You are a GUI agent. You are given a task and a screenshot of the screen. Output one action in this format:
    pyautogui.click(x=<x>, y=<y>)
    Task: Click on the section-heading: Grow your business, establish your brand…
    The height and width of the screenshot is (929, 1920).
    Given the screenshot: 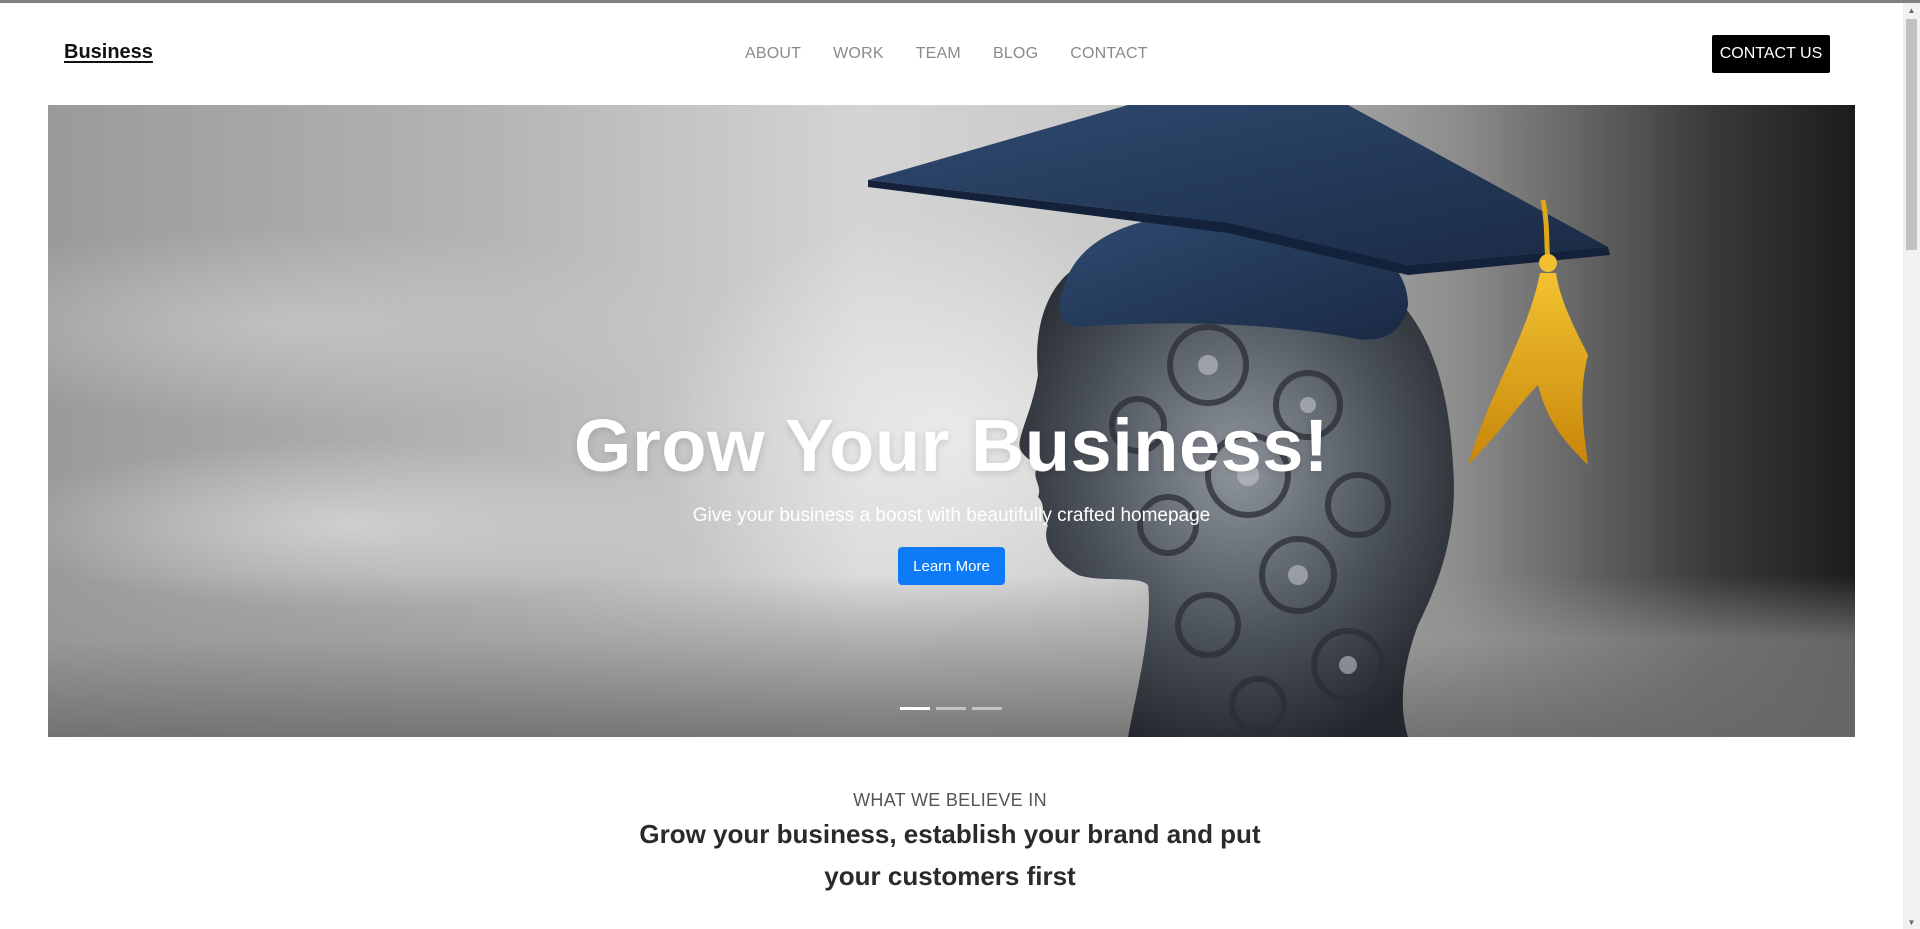 What is the action you would take?
    pyautogui.click(x=950, y=855)
    